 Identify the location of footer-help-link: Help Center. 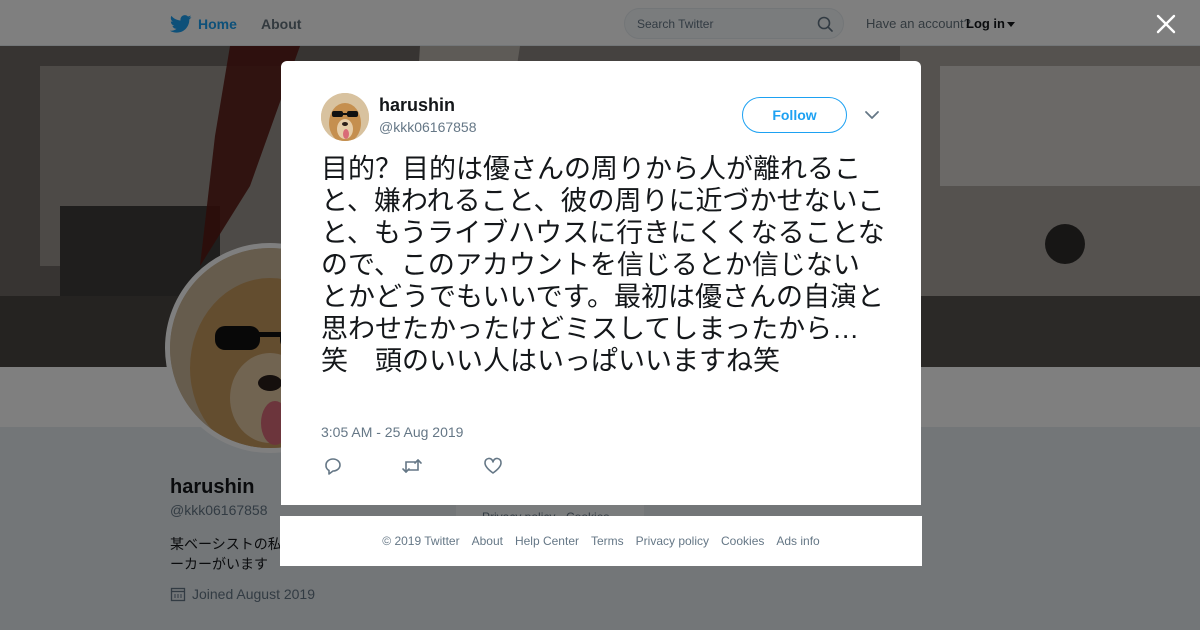
(547, 541).